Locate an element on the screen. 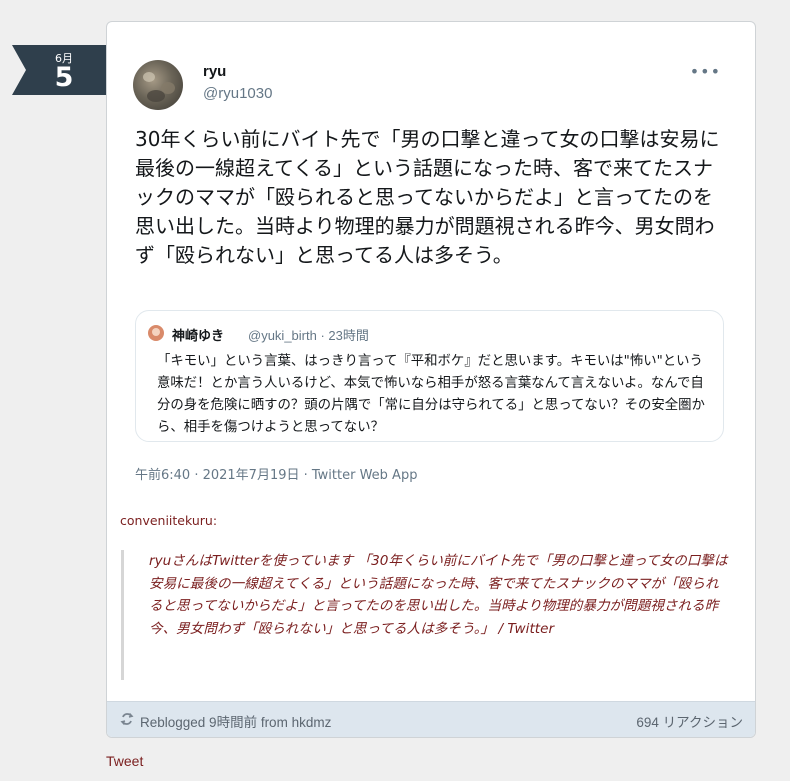  tweet-timestamp: 午前6:40 · 2021年7月19日 · Twitter Web App is located at coordinates (276, 475).